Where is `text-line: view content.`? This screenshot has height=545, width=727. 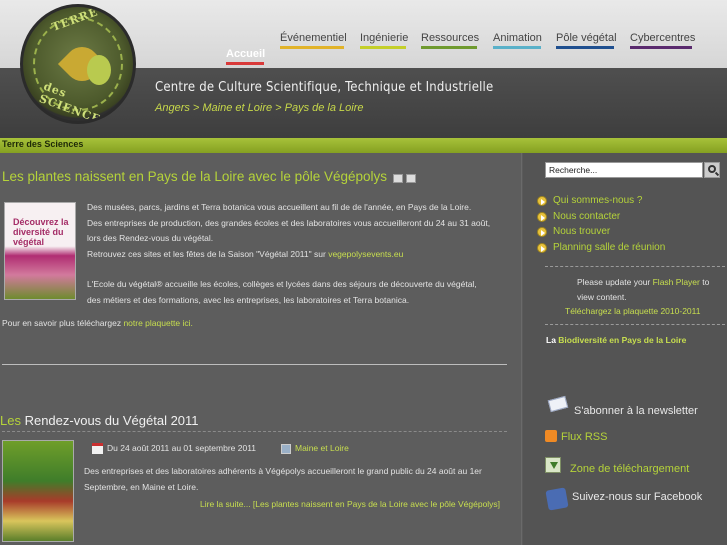 text-line: view content. is located at coordinates (602, 297).